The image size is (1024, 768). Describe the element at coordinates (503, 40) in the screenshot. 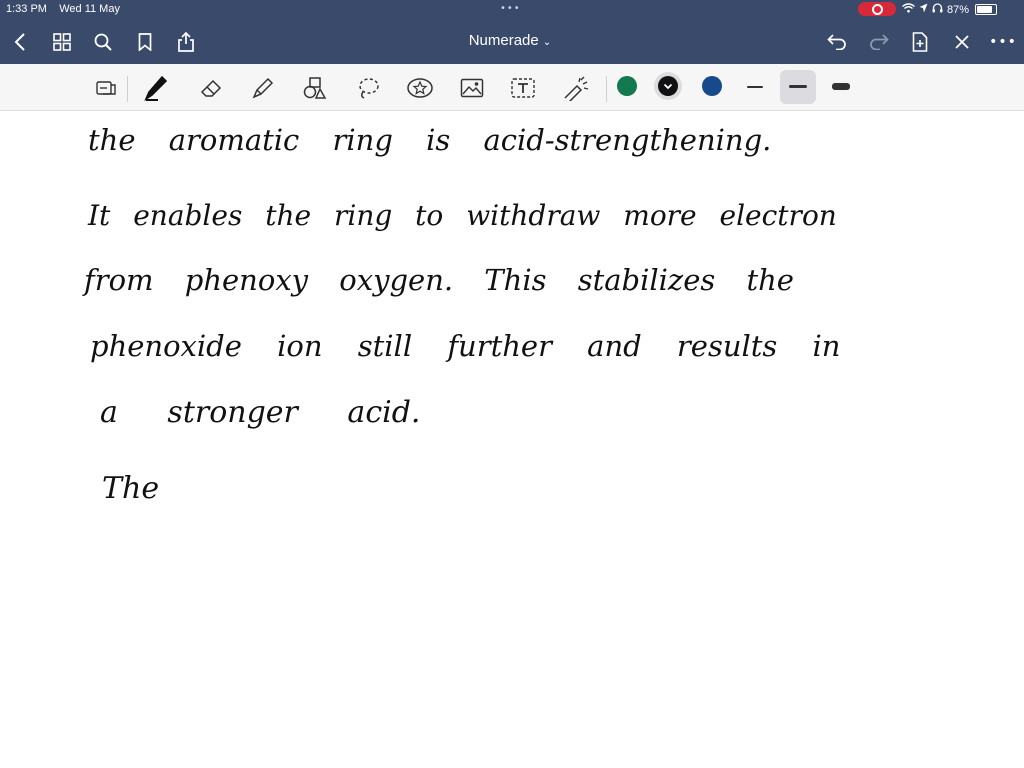

I see `document-title: Numerade` at that location.